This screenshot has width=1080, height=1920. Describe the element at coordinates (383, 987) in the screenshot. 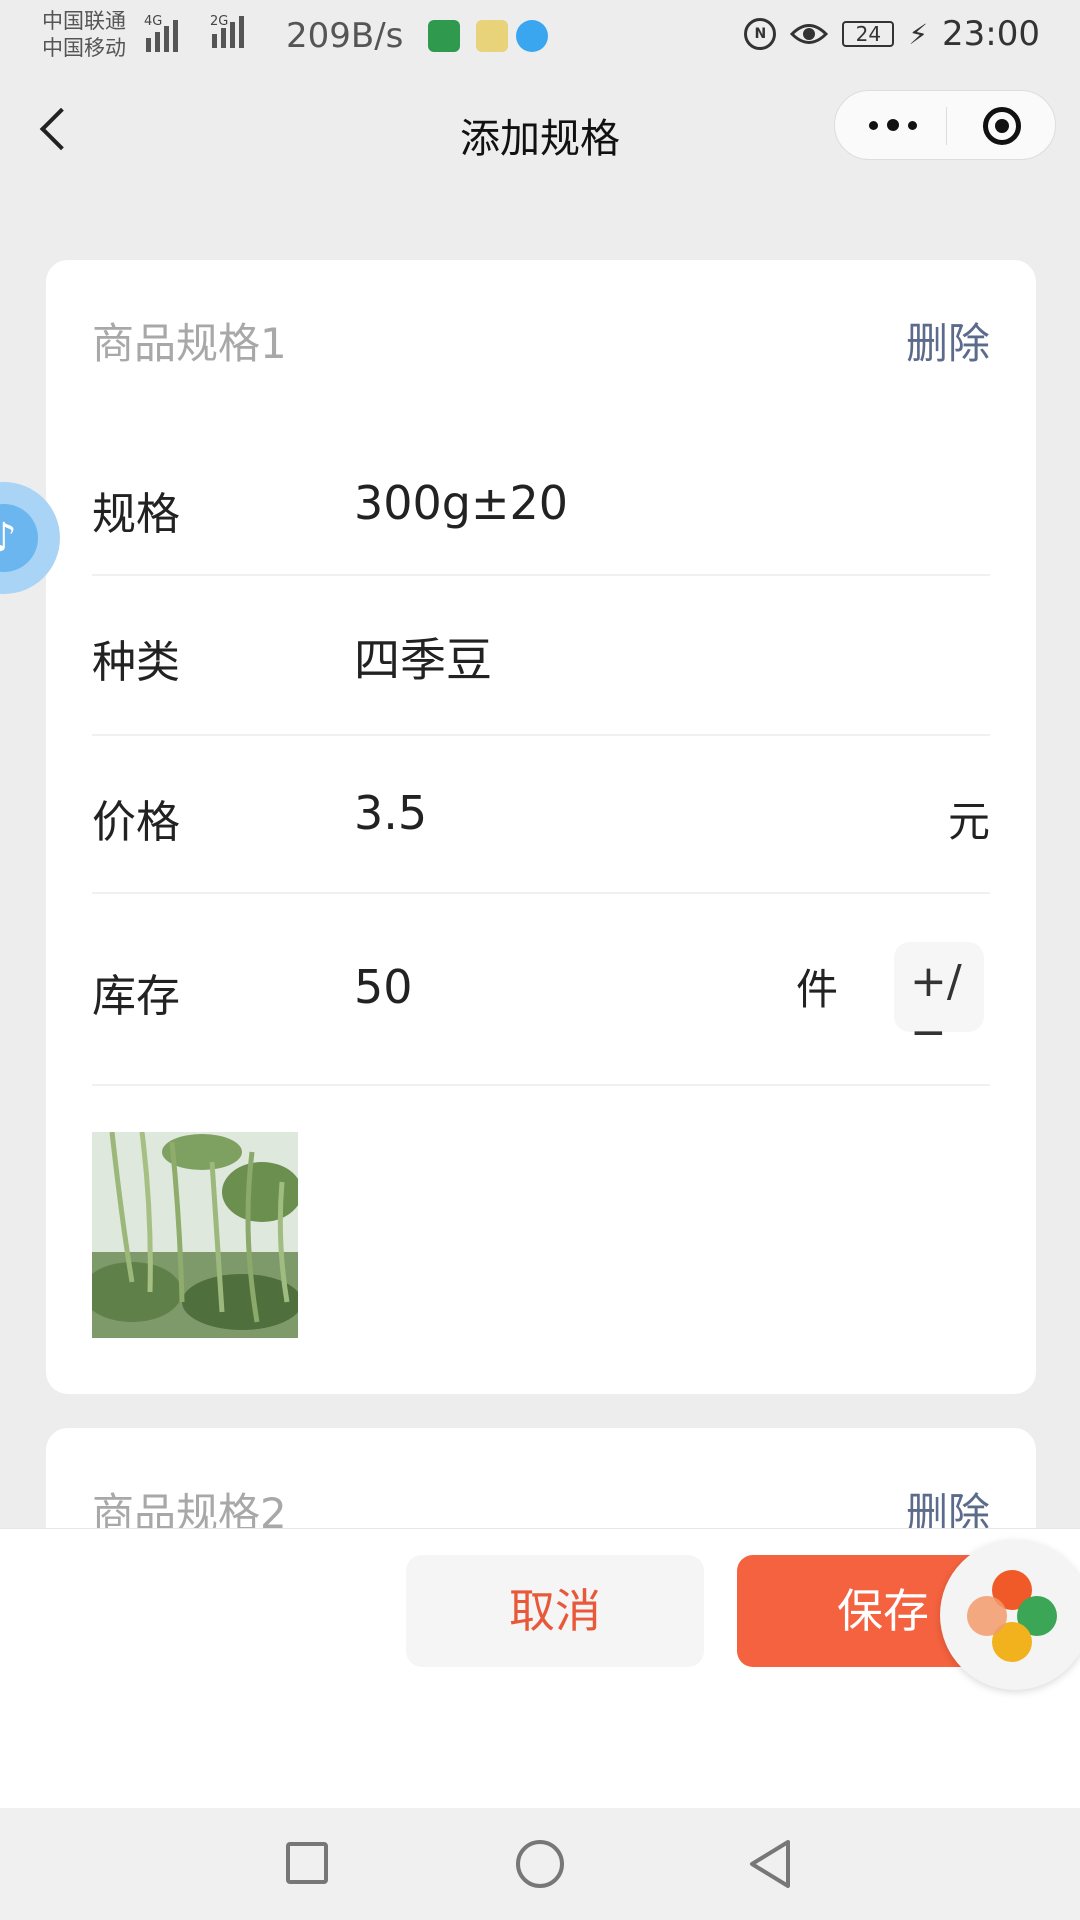

I see `stock-input: 50` at that location.